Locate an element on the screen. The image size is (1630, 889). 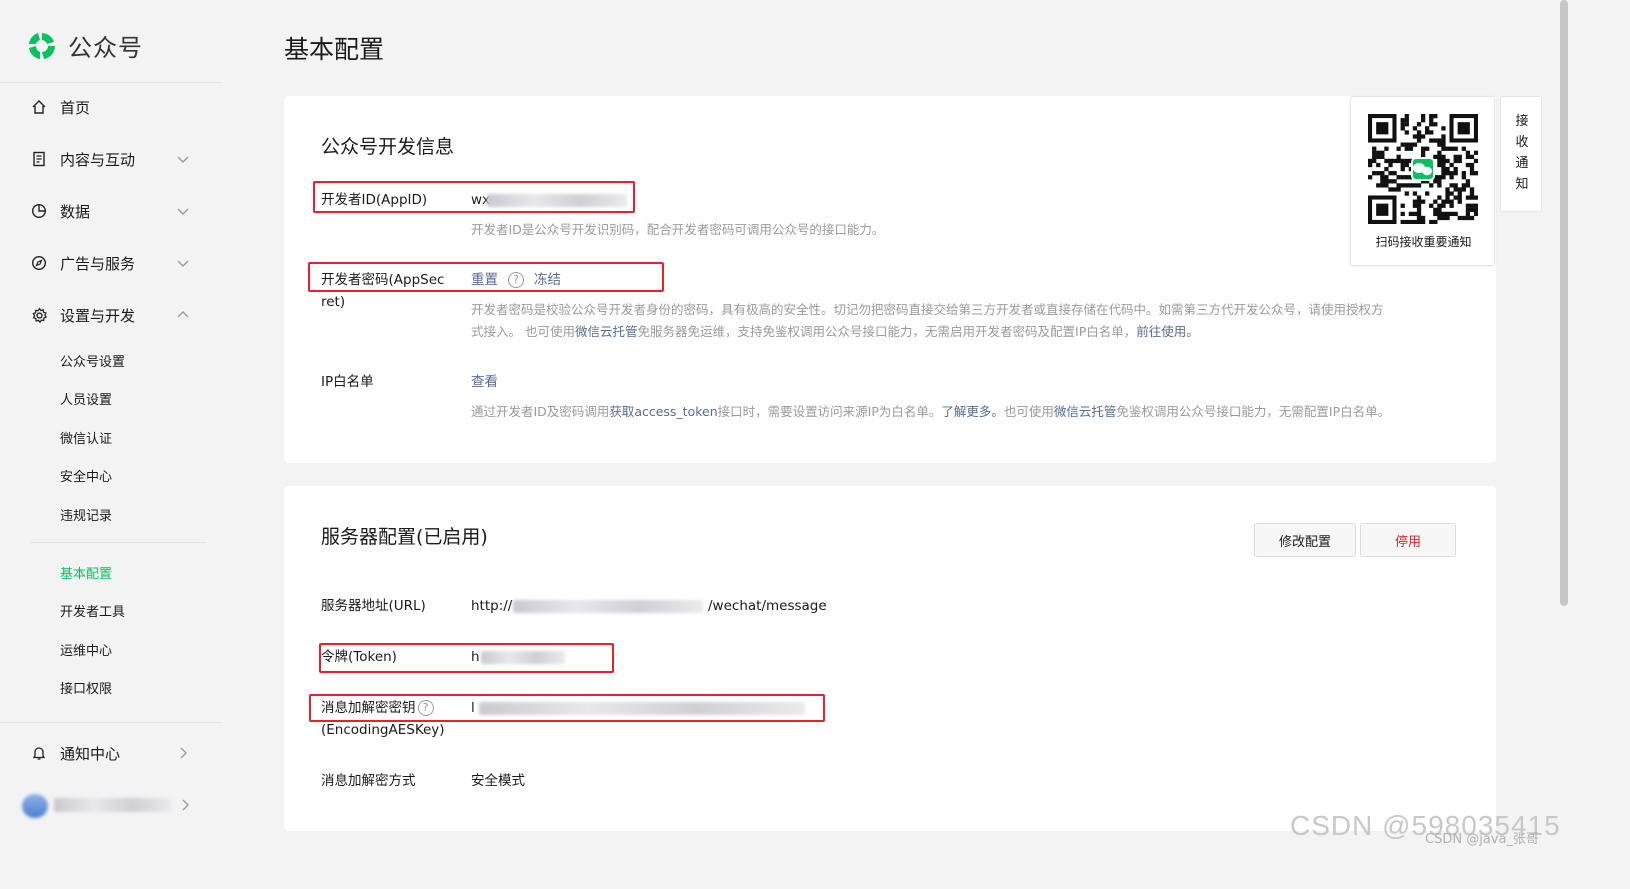
notify-char: 接 is located at coordinates (1522, 121).